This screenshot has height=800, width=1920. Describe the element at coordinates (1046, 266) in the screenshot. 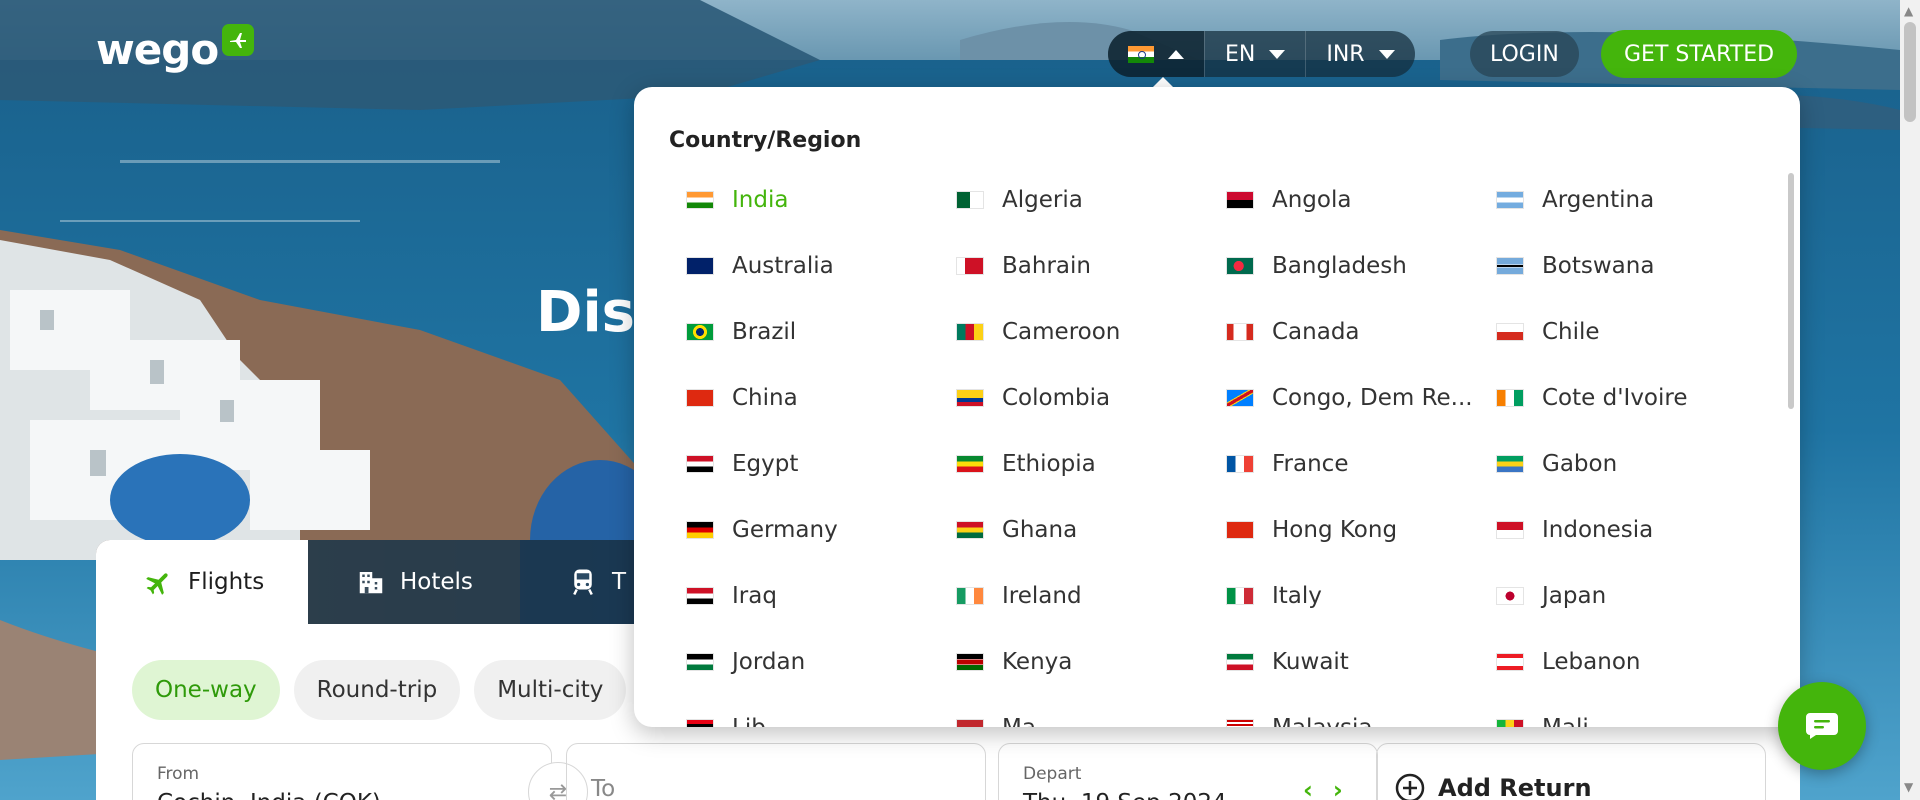

I see `country-label: Bahrain` at that location.